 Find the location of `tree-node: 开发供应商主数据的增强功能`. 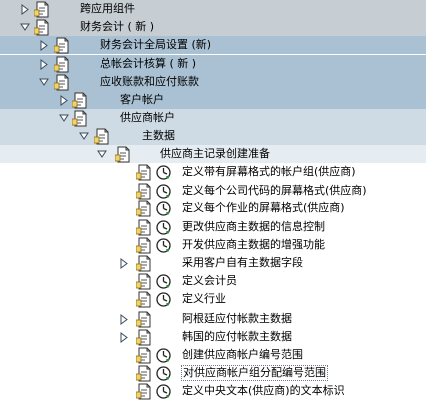

tree-node: 开发供应商主数据的增强功能 is located at coordinates (213, 245).